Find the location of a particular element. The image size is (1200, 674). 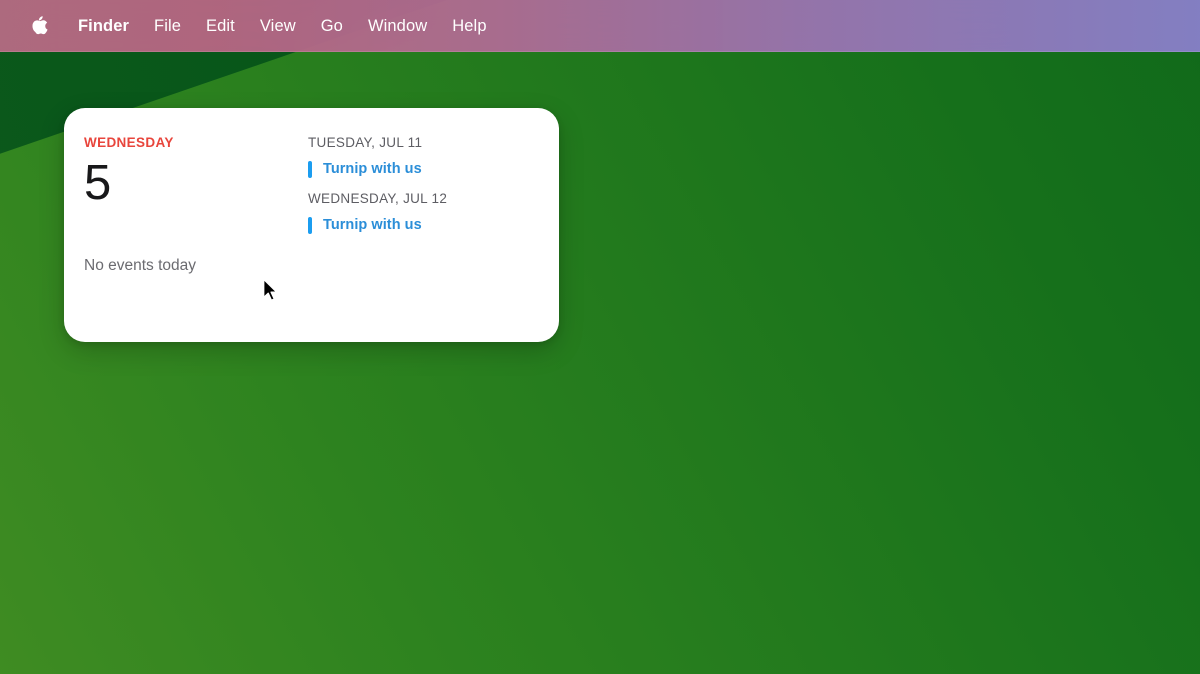

menu-item-file: File is located at coordinates (167, 26).